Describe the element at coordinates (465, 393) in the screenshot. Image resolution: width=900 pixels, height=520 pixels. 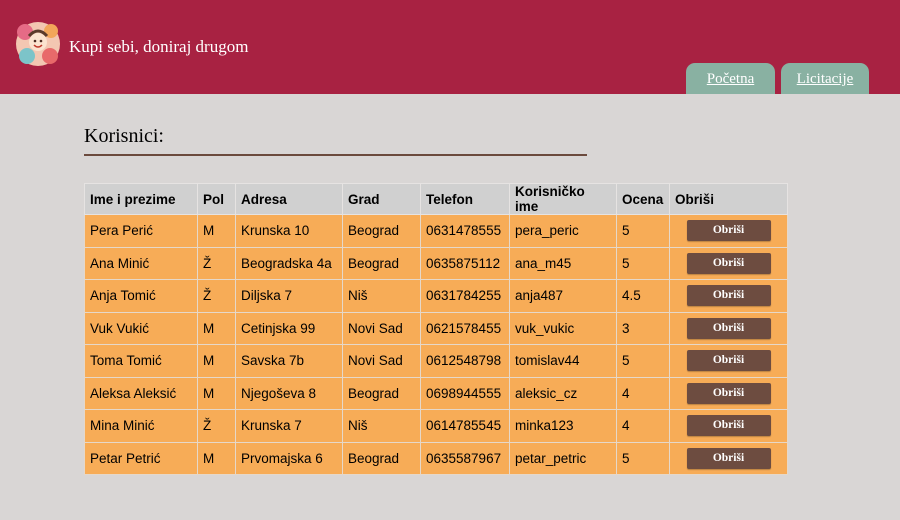
I see `user-phone-cell: 0698944555` at that location.